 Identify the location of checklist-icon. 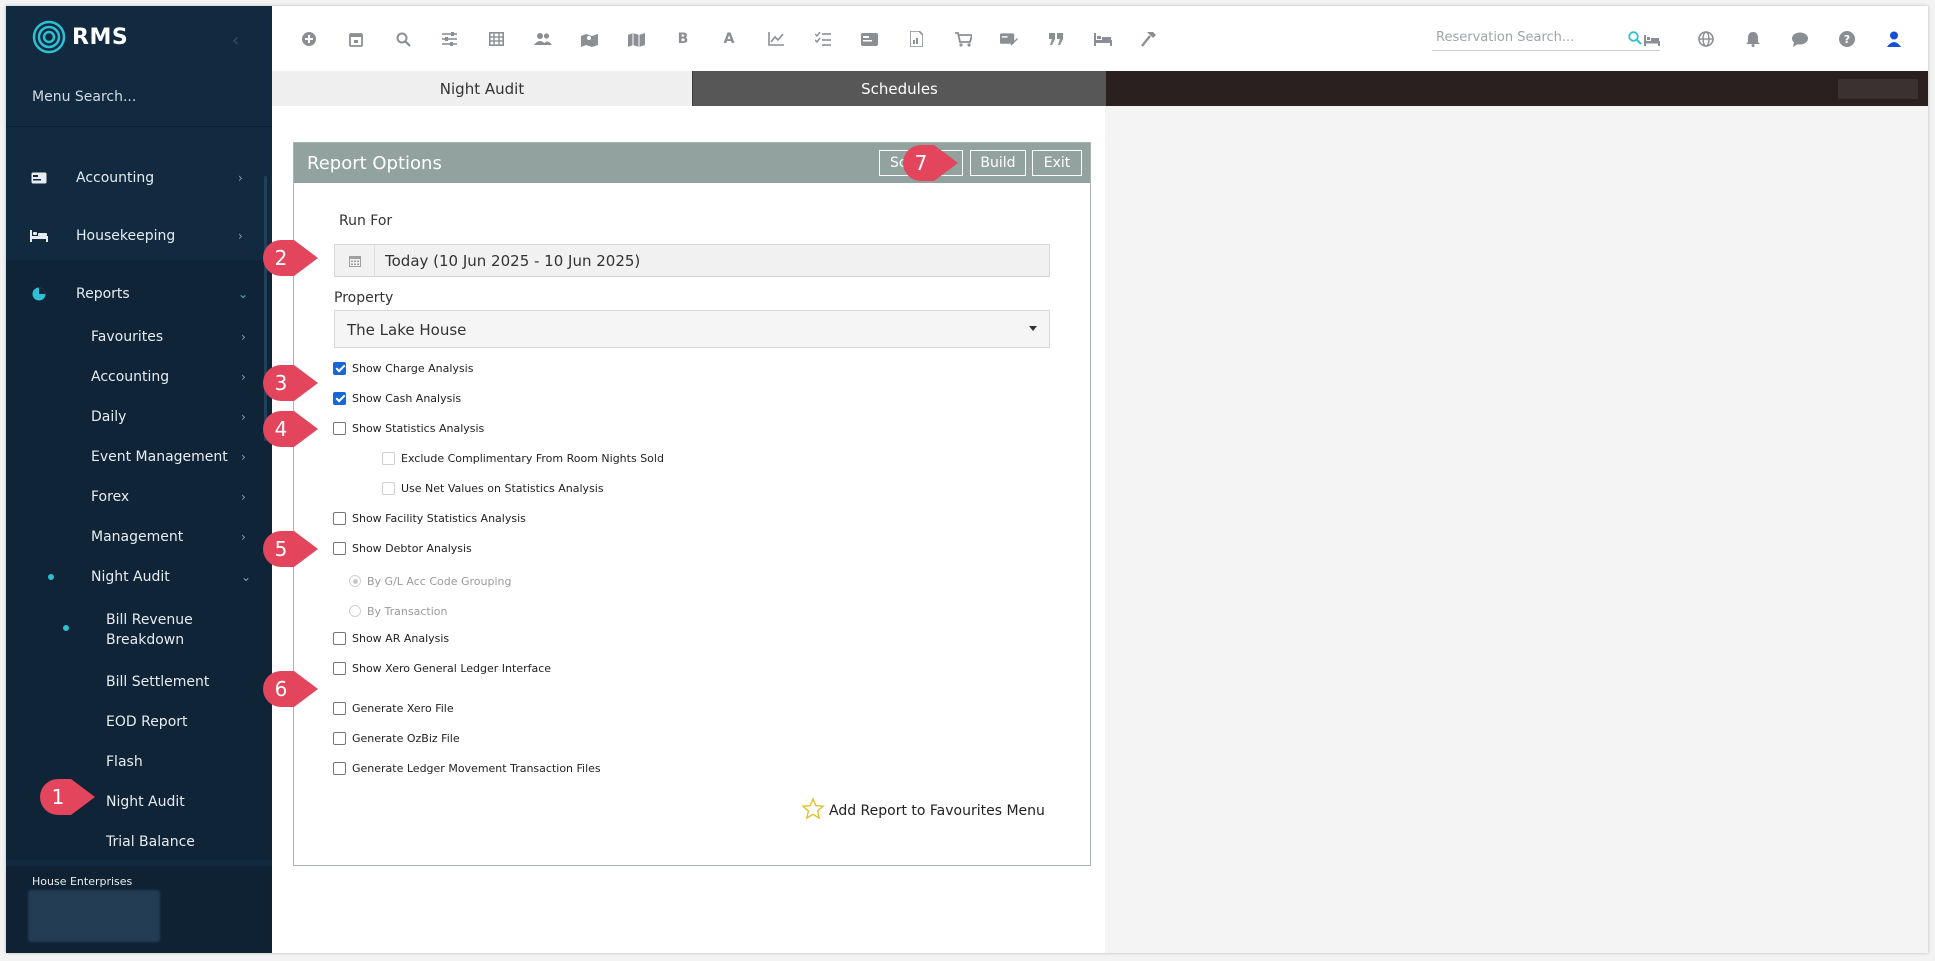
(823, 39).